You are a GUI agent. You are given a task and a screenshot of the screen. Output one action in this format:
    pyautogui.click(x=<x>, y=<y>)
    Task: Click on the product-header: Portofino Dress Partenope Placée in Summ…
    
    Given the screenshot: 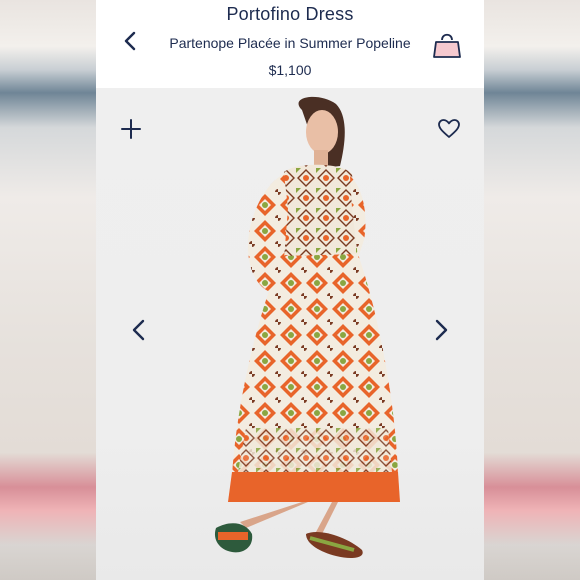 What is the action you would take?
    pyautogui.click(x=290, y=44)
    